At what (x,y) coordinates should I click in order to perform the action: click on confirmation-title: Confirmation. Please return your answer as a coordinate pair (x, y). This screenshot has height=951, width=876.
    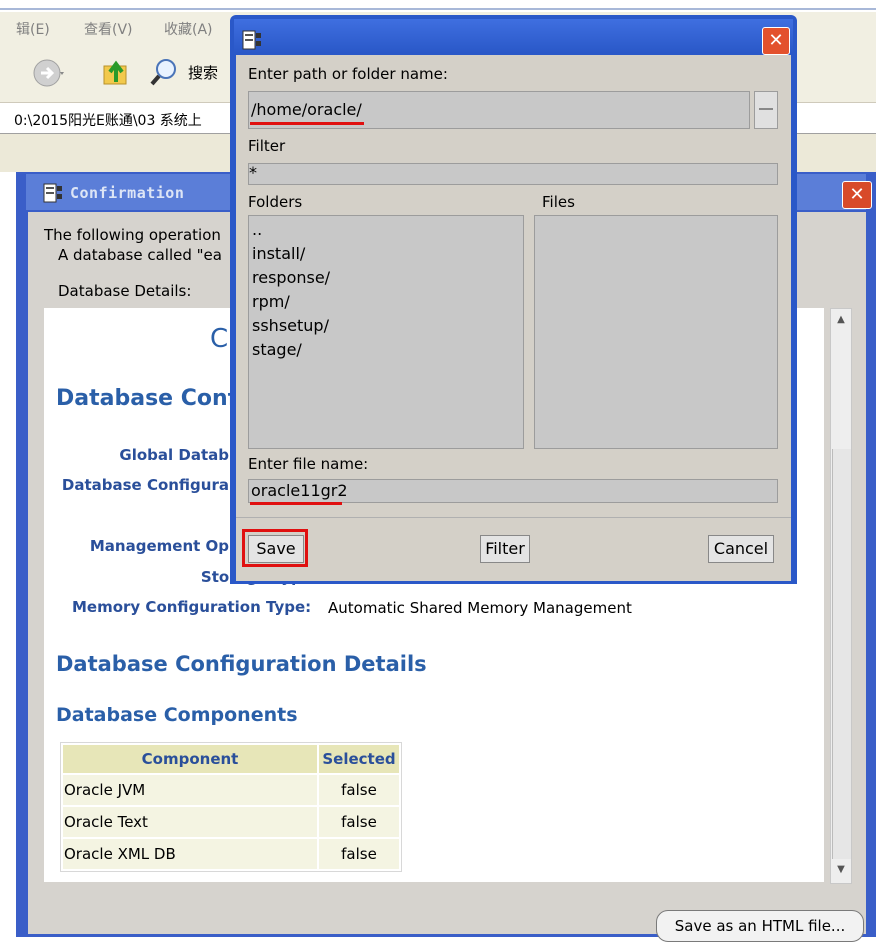
    Looking at the image, I should click on (127, 193).